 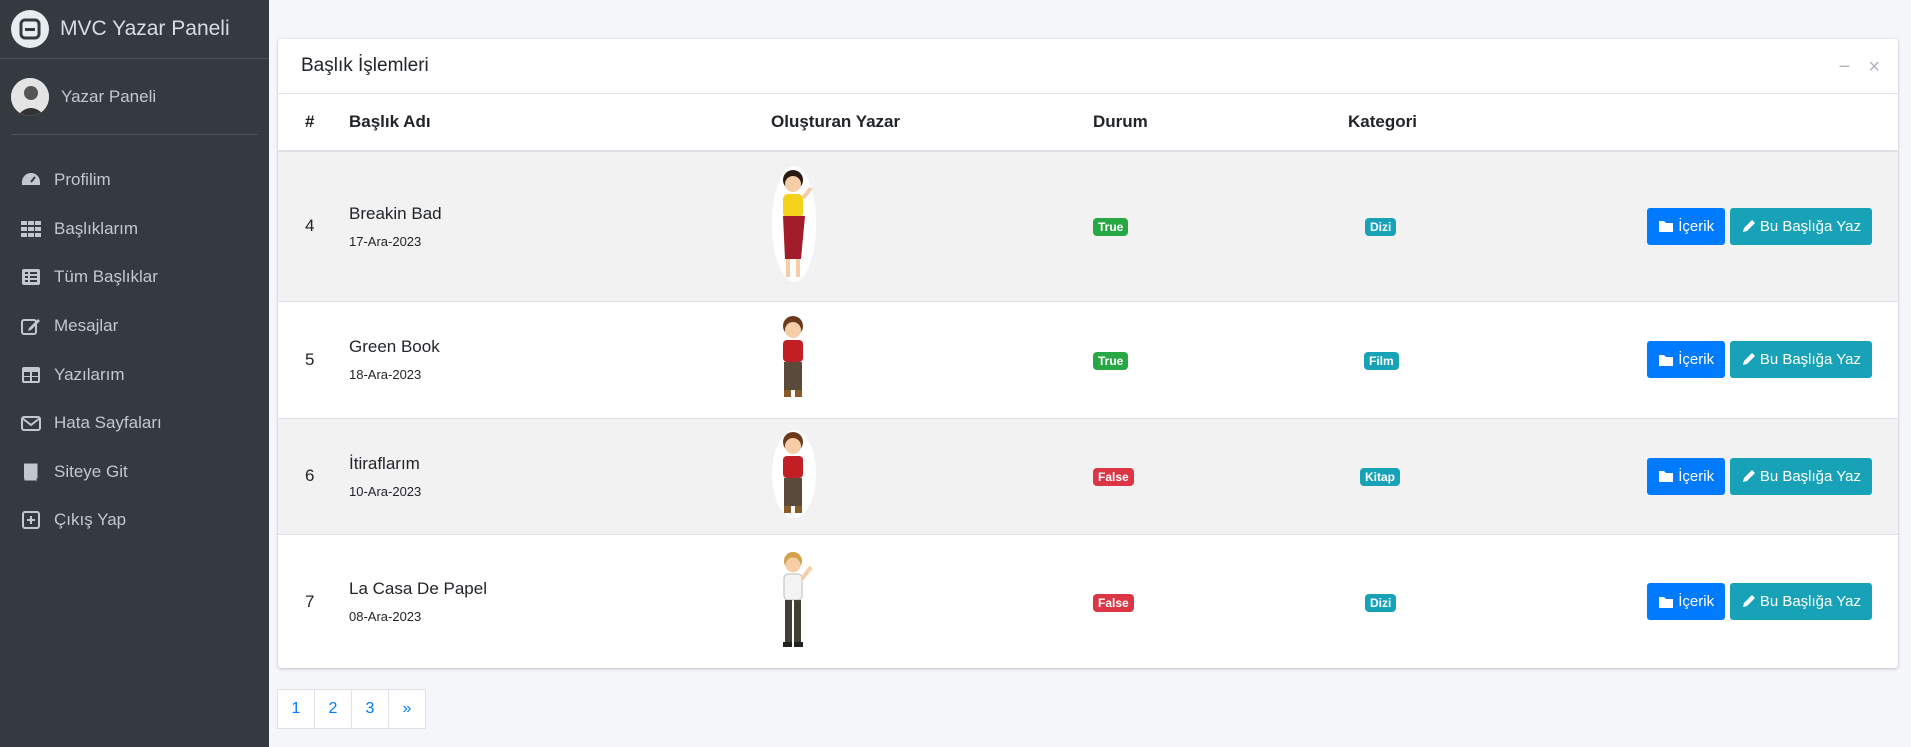 I want to click on pagination: 1 2 3 », so click(x=351, y=709).